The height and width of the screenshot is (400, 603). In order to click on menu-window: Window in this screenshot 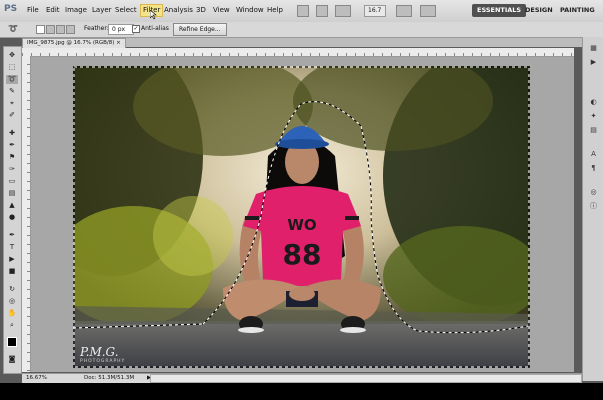, I will do `click(250, 10)`.